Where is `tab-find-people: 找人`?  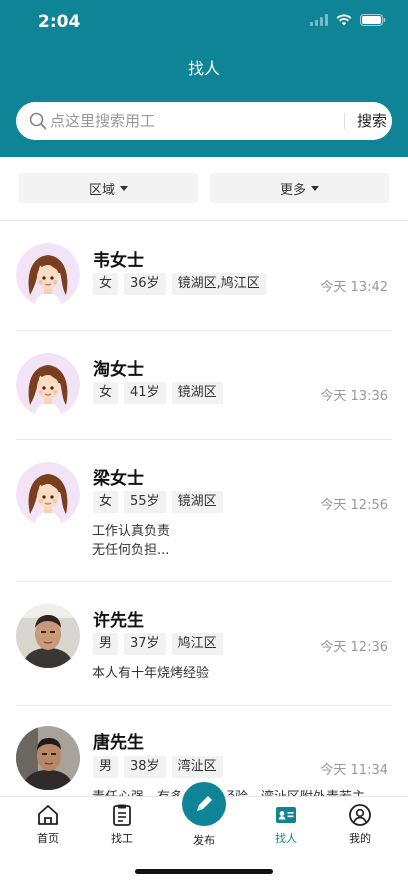 tab-find-people: 找人 is located at coordinates (286, 824).